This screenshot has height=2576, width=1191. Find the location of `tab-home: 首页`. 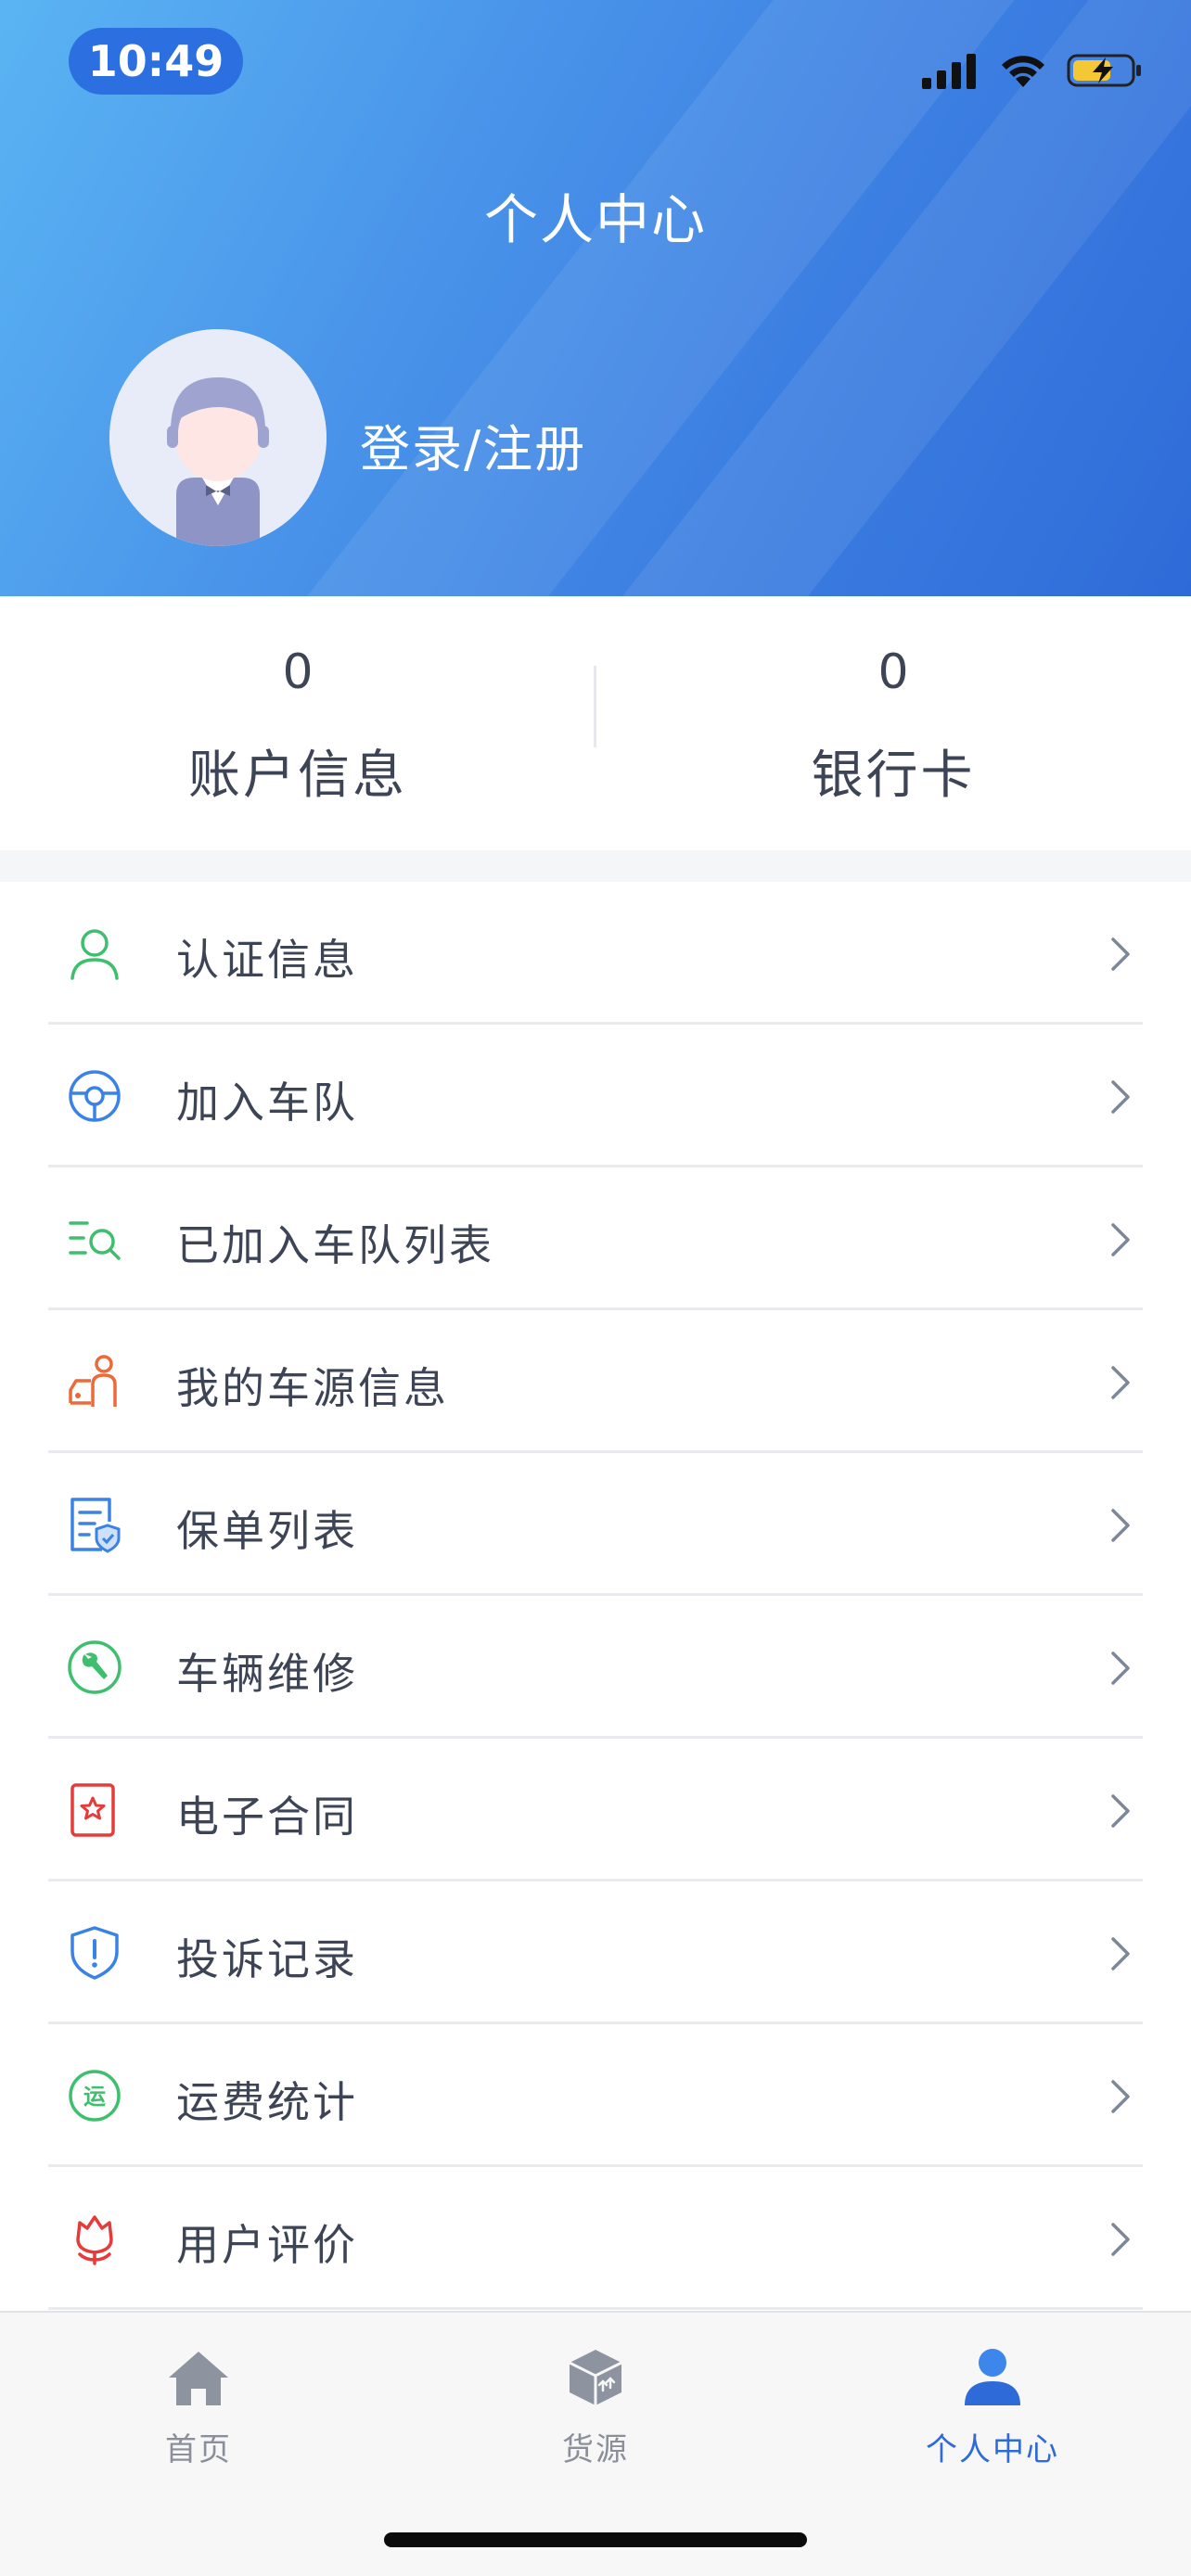

tab-home: 首页 is located at coordinates (198, 2406).